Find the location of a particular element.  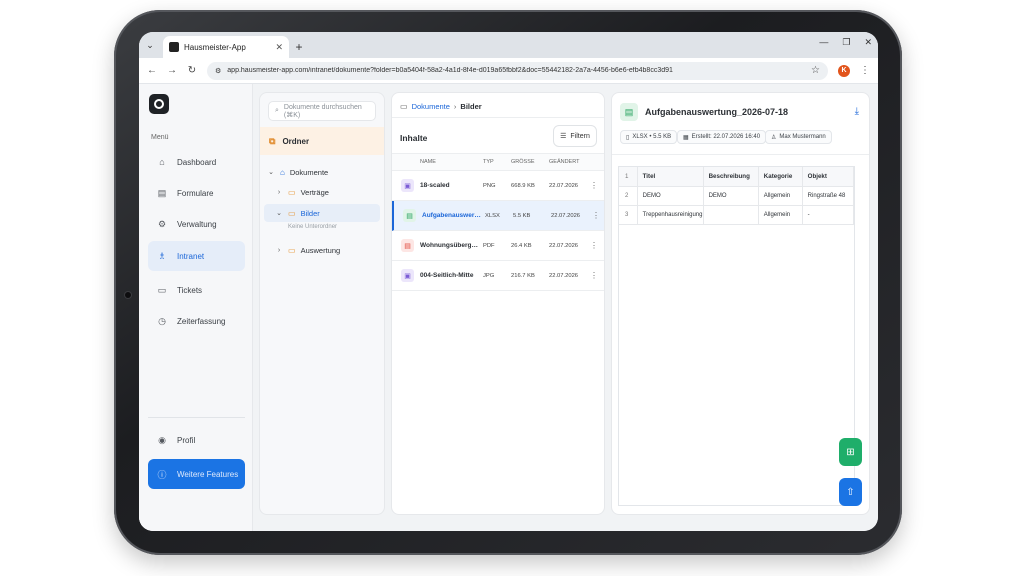

menu-label: Menü is located at coordinates (160, 137).